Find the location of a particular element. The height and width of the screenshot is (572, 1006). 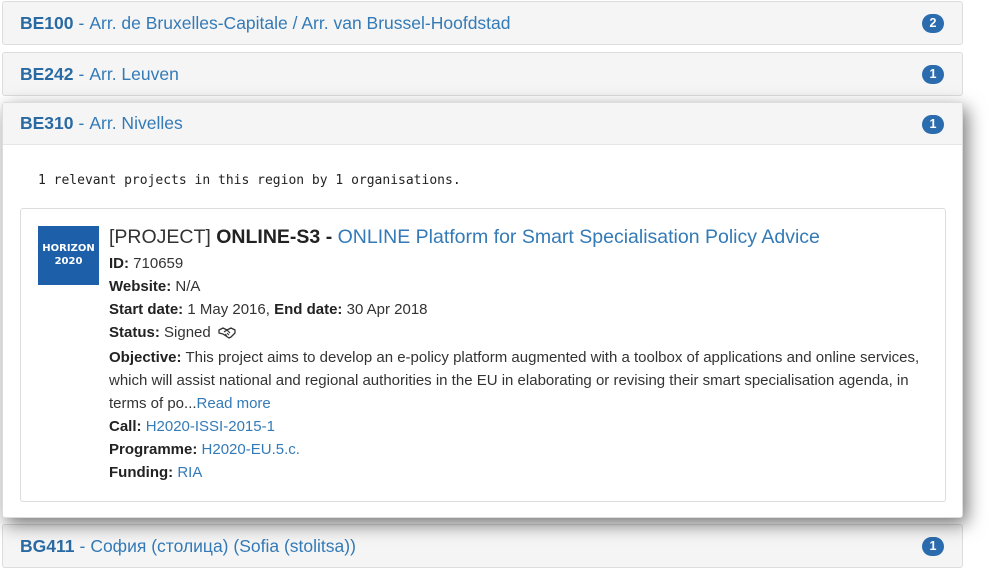

region-panel-header: BE310 - Arr. Nivelles 1 is located at coordinates (482, 124).